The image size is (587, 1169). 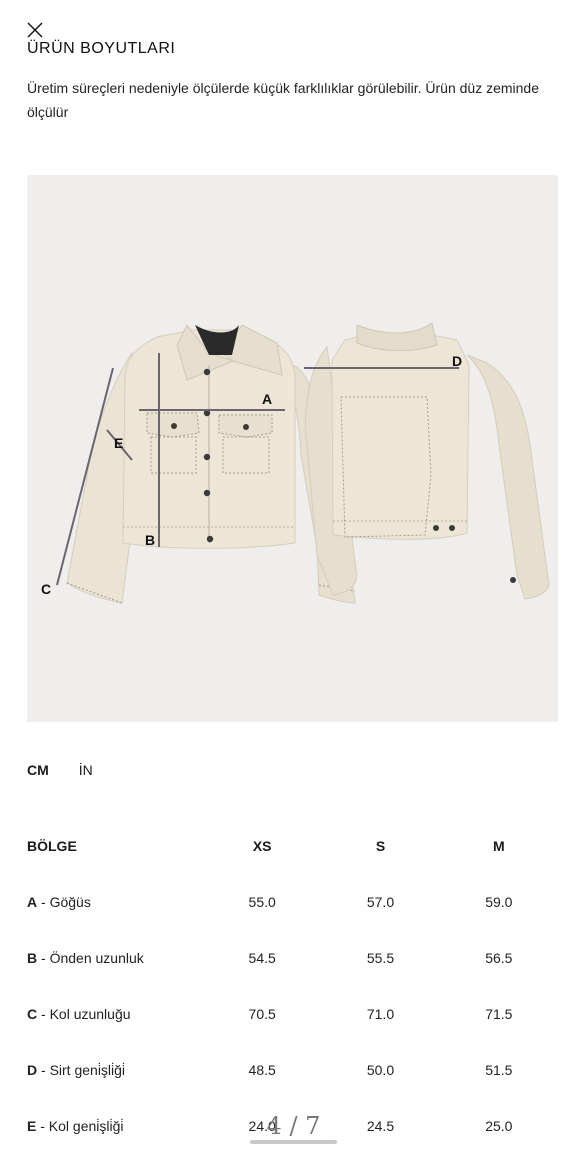 I want to click on table-row: B - Önden uzunluk 54.5 55.5 56.5, so click(x=292, y=958).